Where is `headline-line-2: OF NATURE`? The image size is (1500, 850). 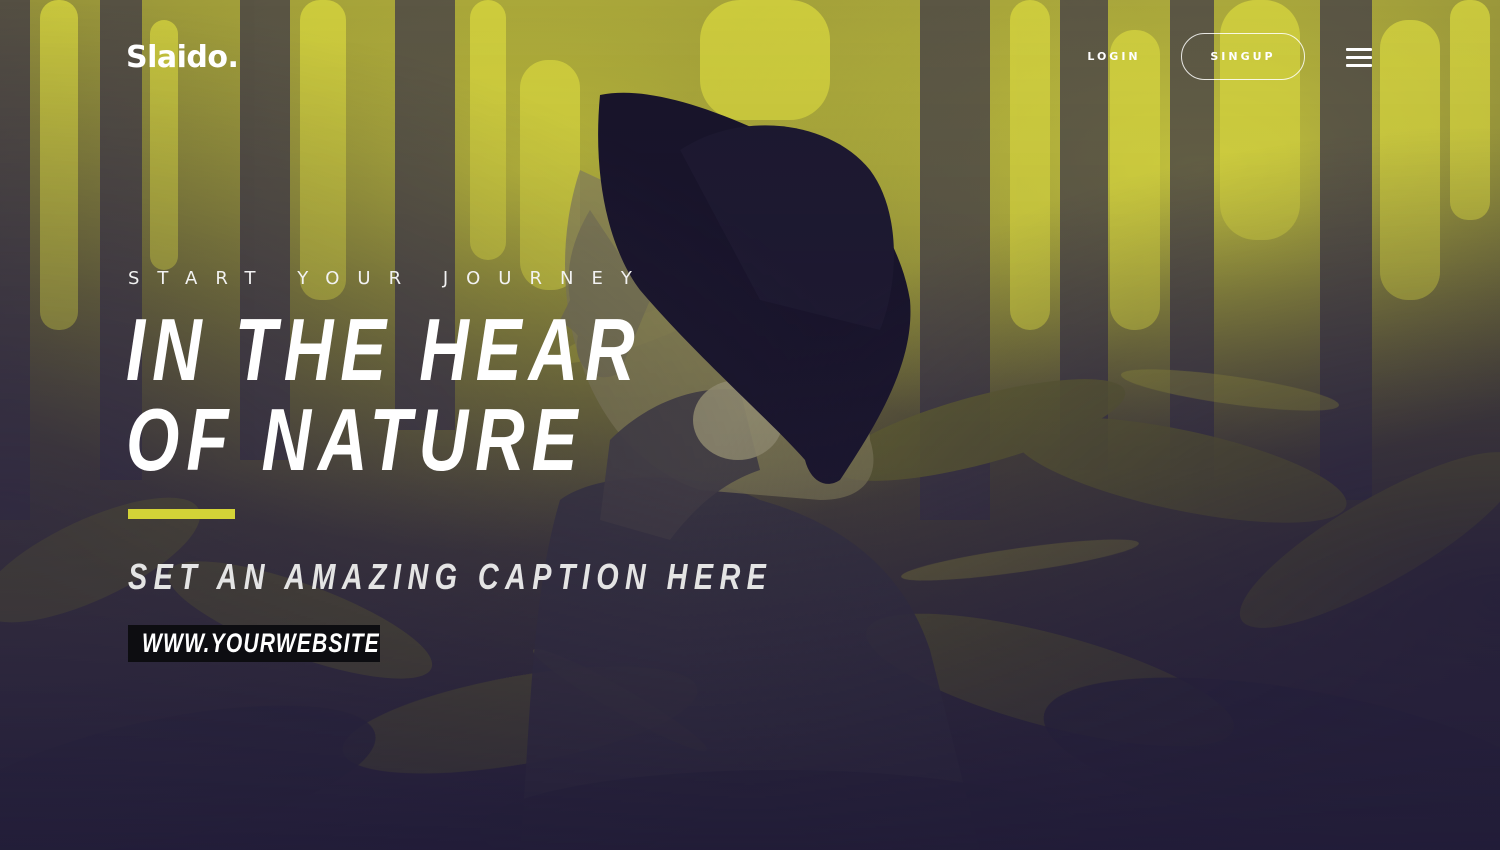
headline-line-2: OF NATURE is located at coordinates (355, 439).